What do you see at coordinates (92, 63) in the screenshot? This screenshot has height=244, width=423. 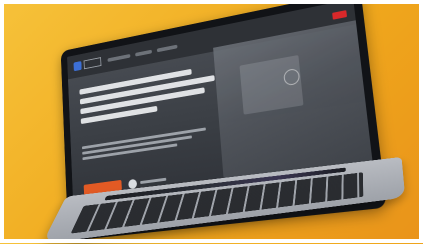 I see `site-logo-box` at bounding box center [92, 63].